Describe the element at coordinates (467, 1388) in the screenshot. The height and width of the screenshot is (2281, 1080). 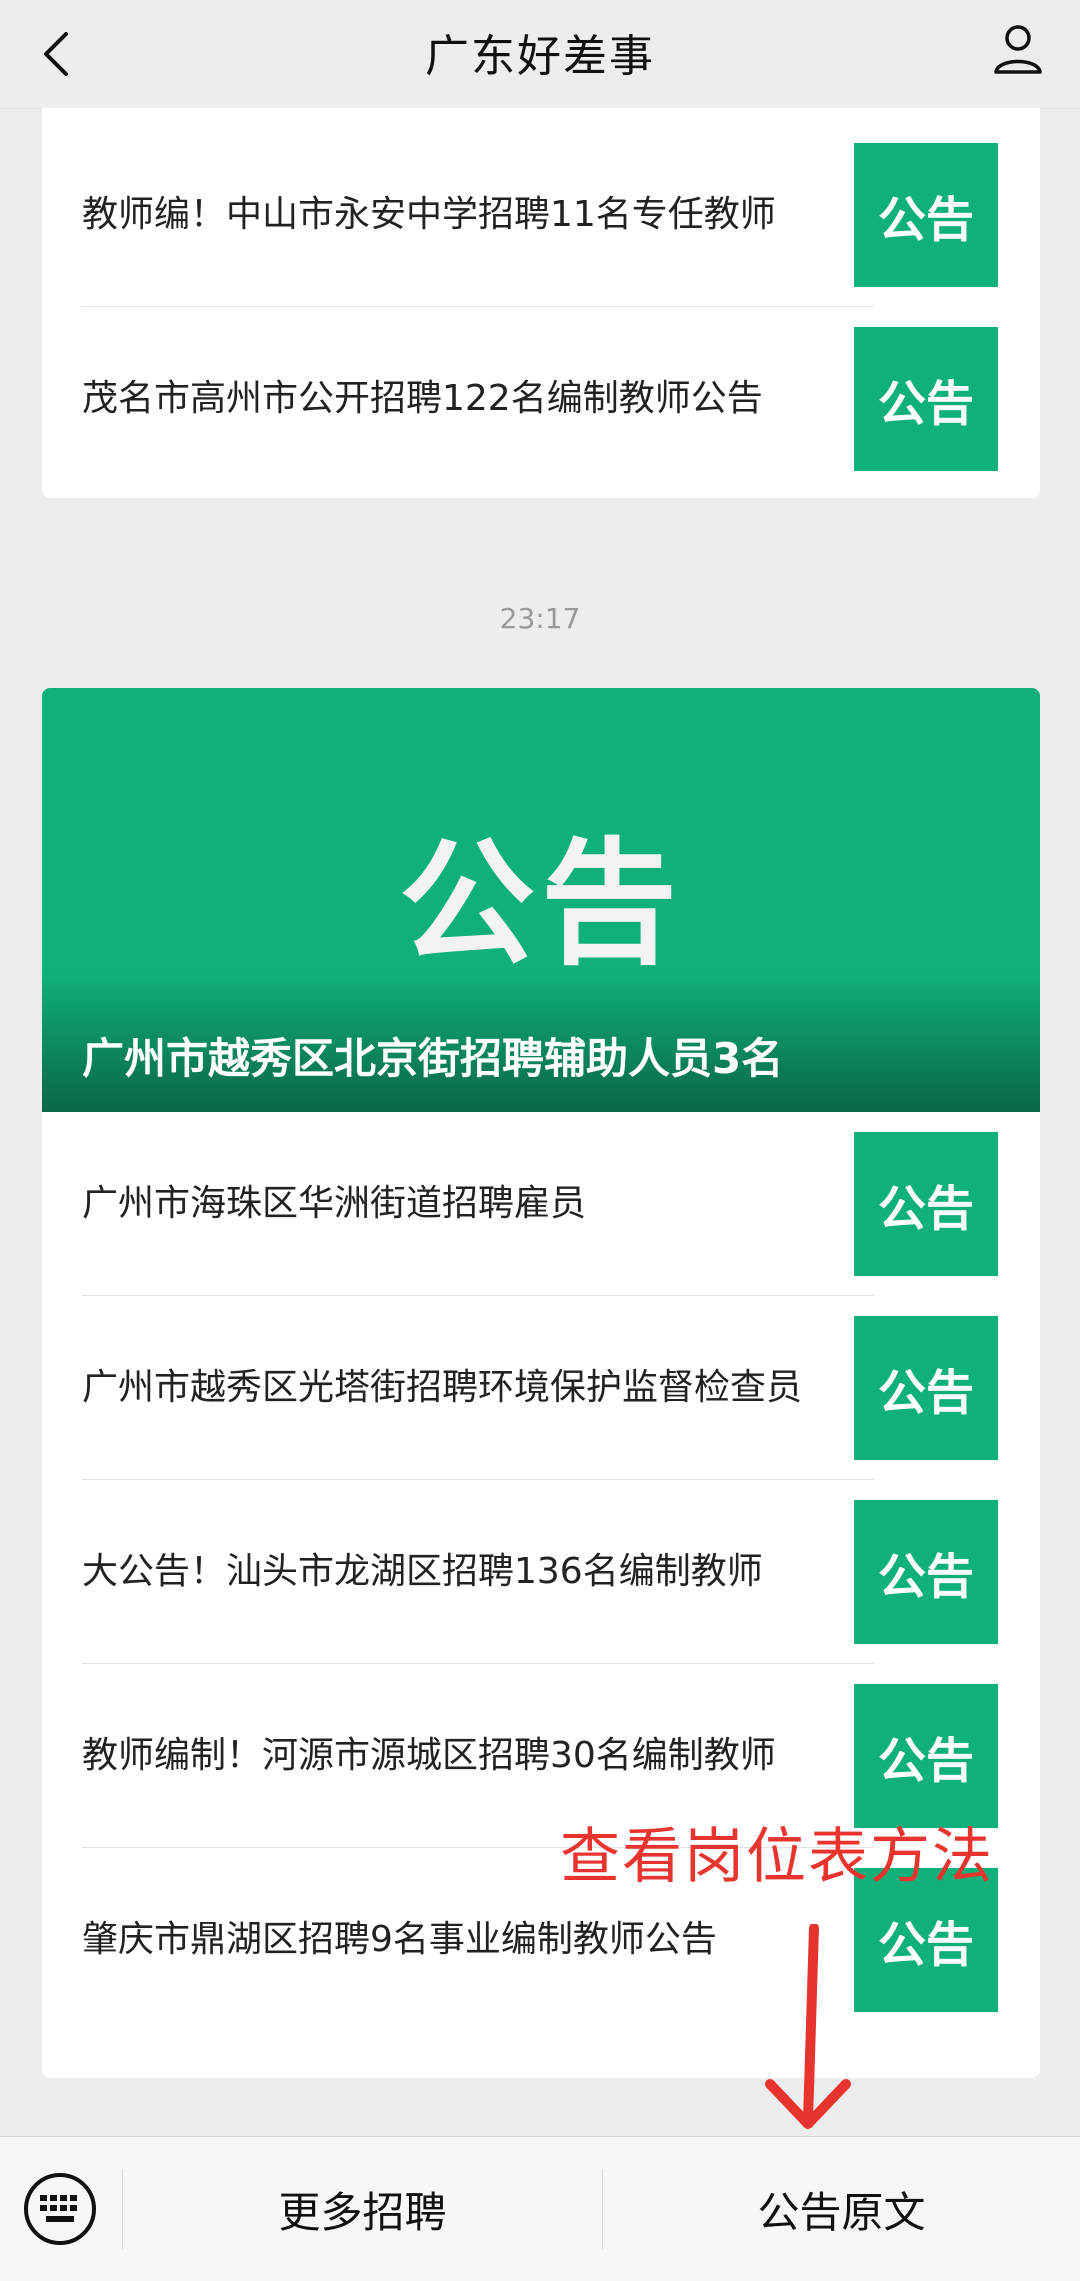
I see `article-title: 广州市越秀区光塔街招聘环境保护监督检查员` at that location.